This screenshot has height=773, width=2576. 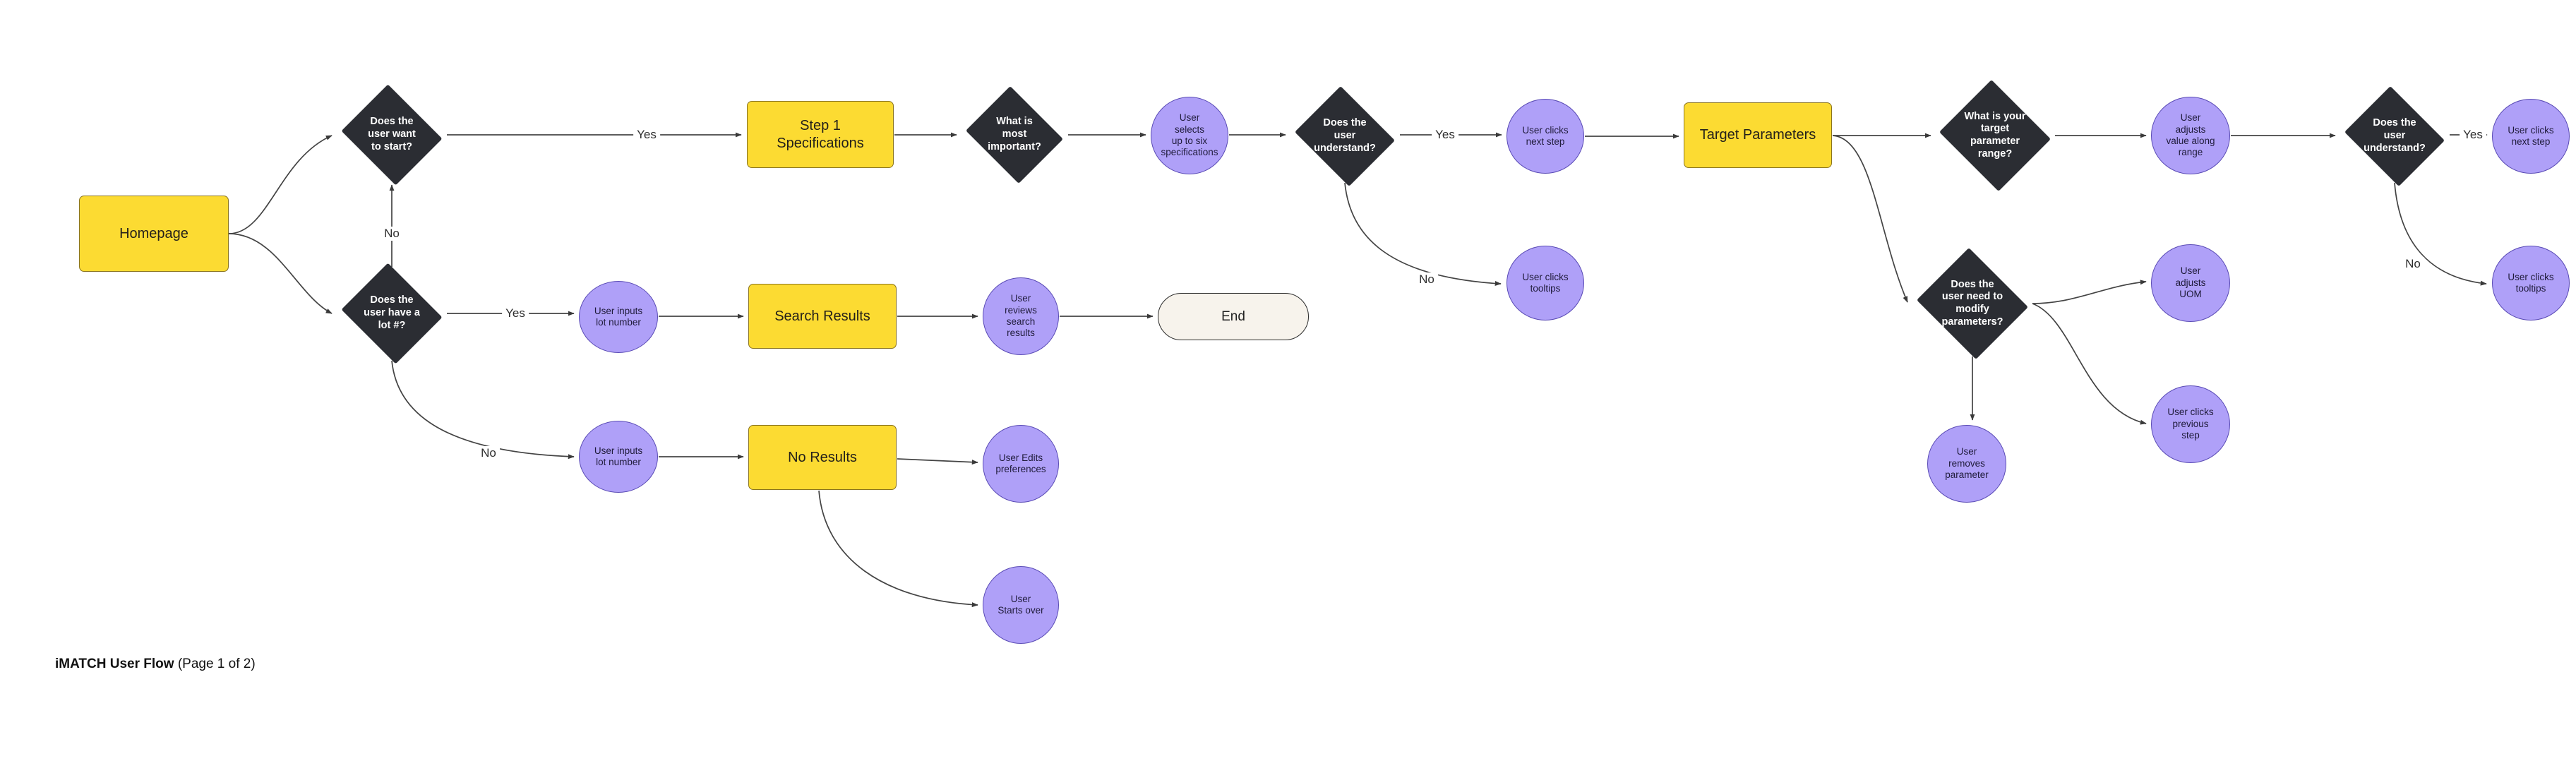 I want to click on node-label: User Edits preferences, so click(x=1020, y=463).